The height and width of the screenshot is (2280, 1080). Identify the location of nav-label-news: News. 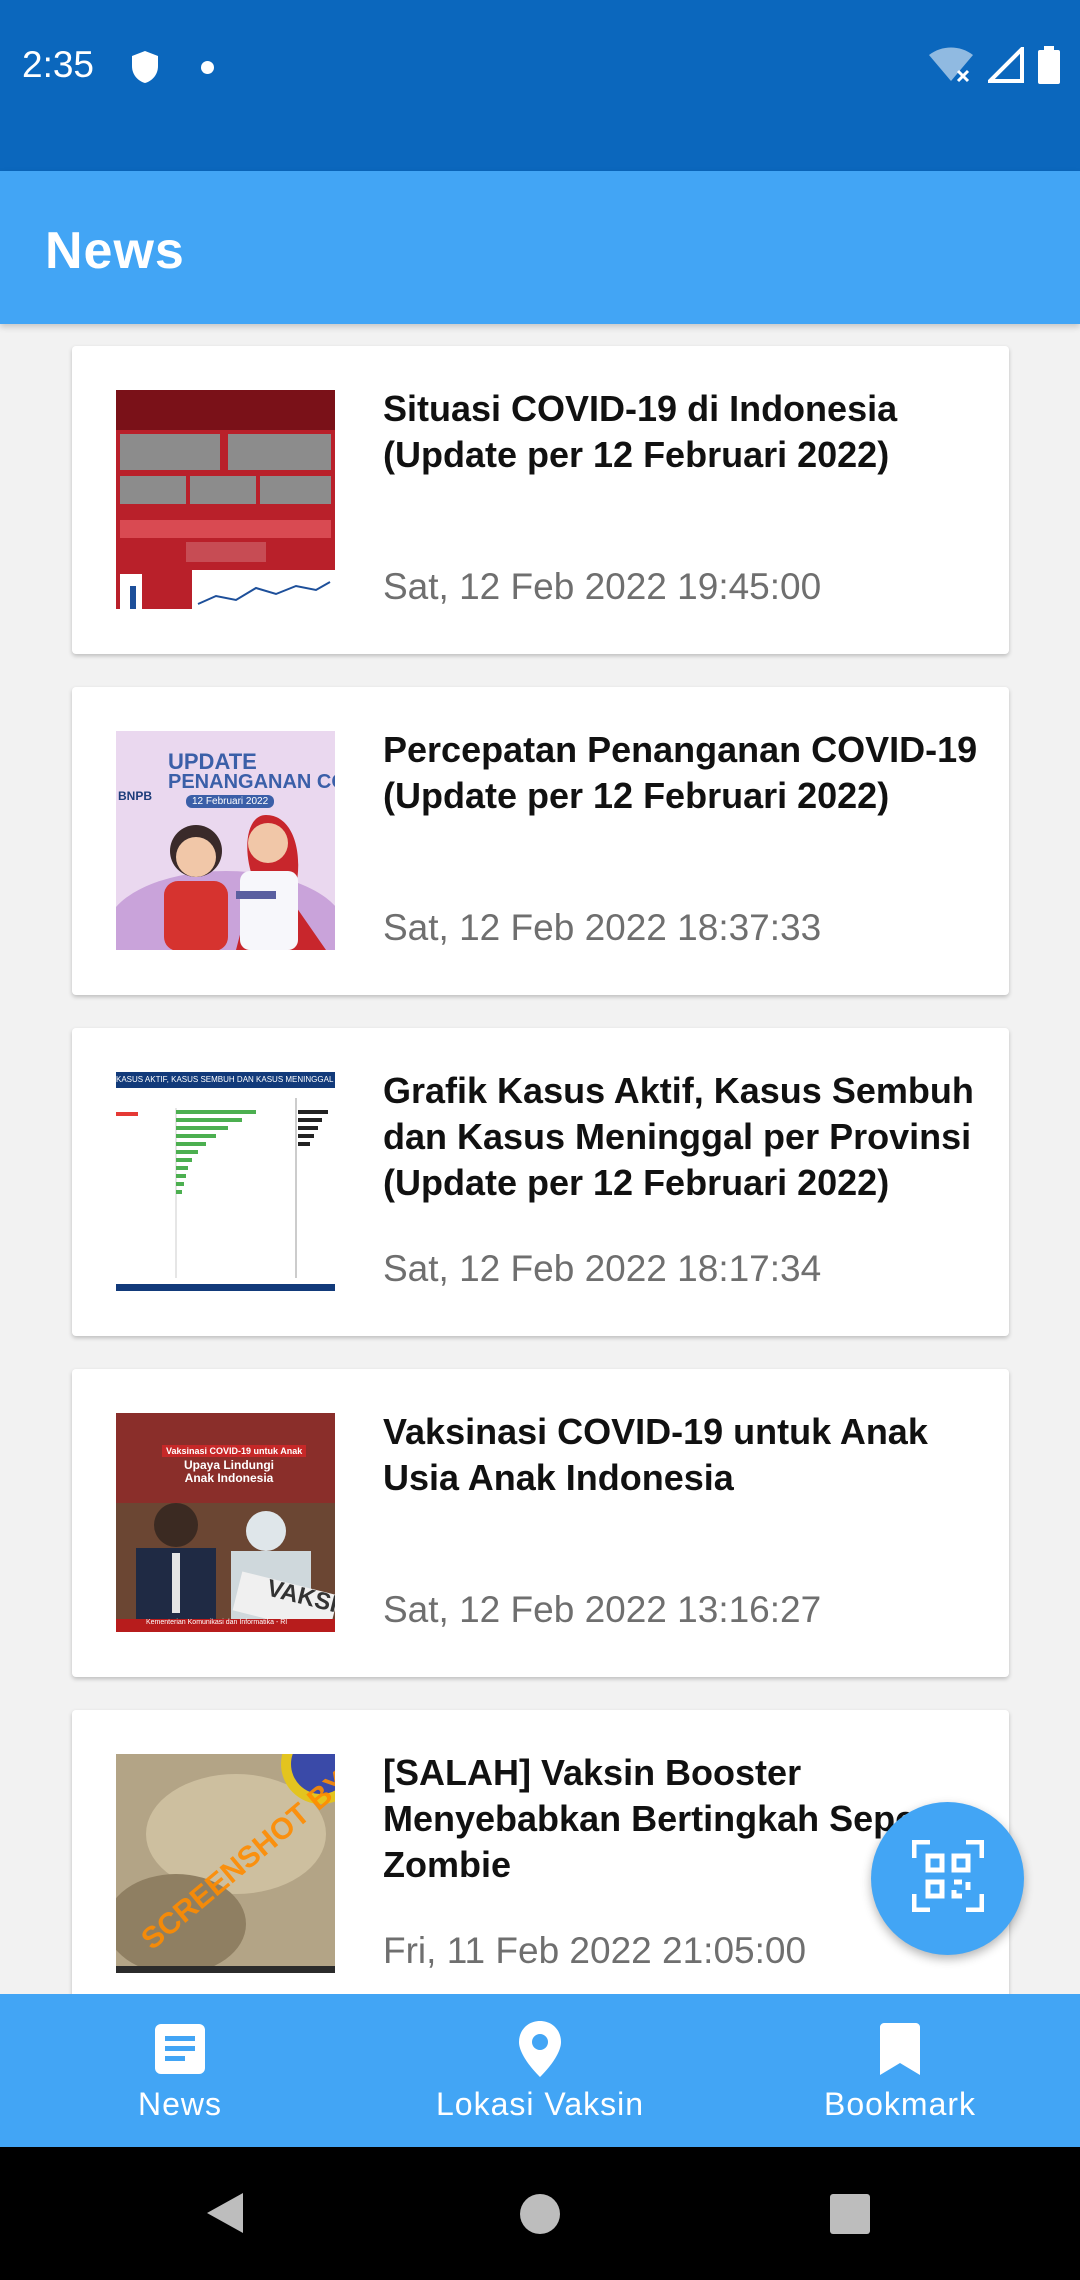
(179, 2104).